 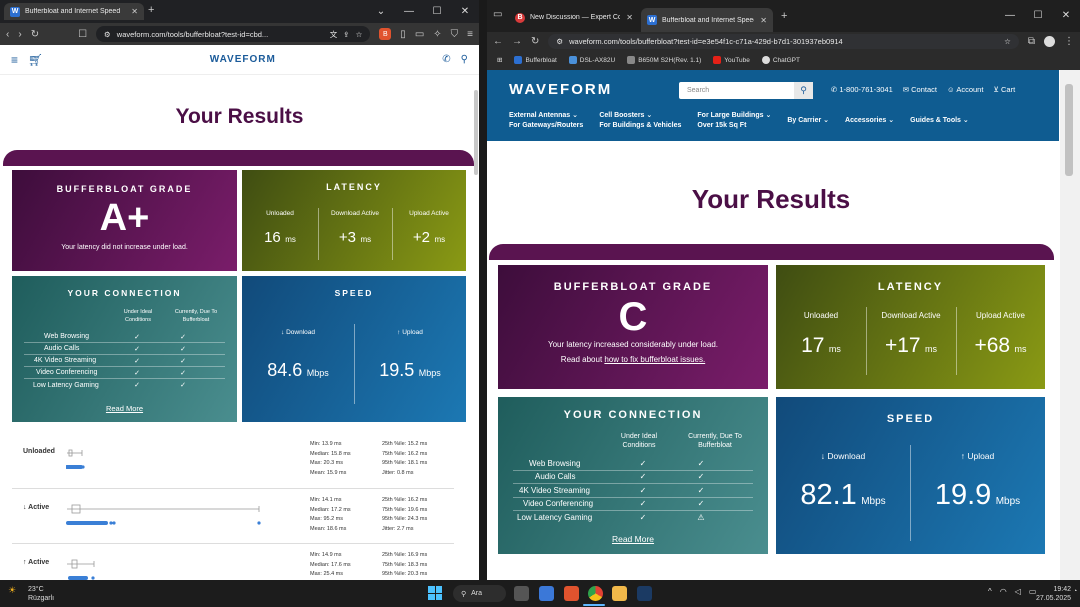 I want to click on contact-link: ✉ Contact, so click(x=920, y=89).